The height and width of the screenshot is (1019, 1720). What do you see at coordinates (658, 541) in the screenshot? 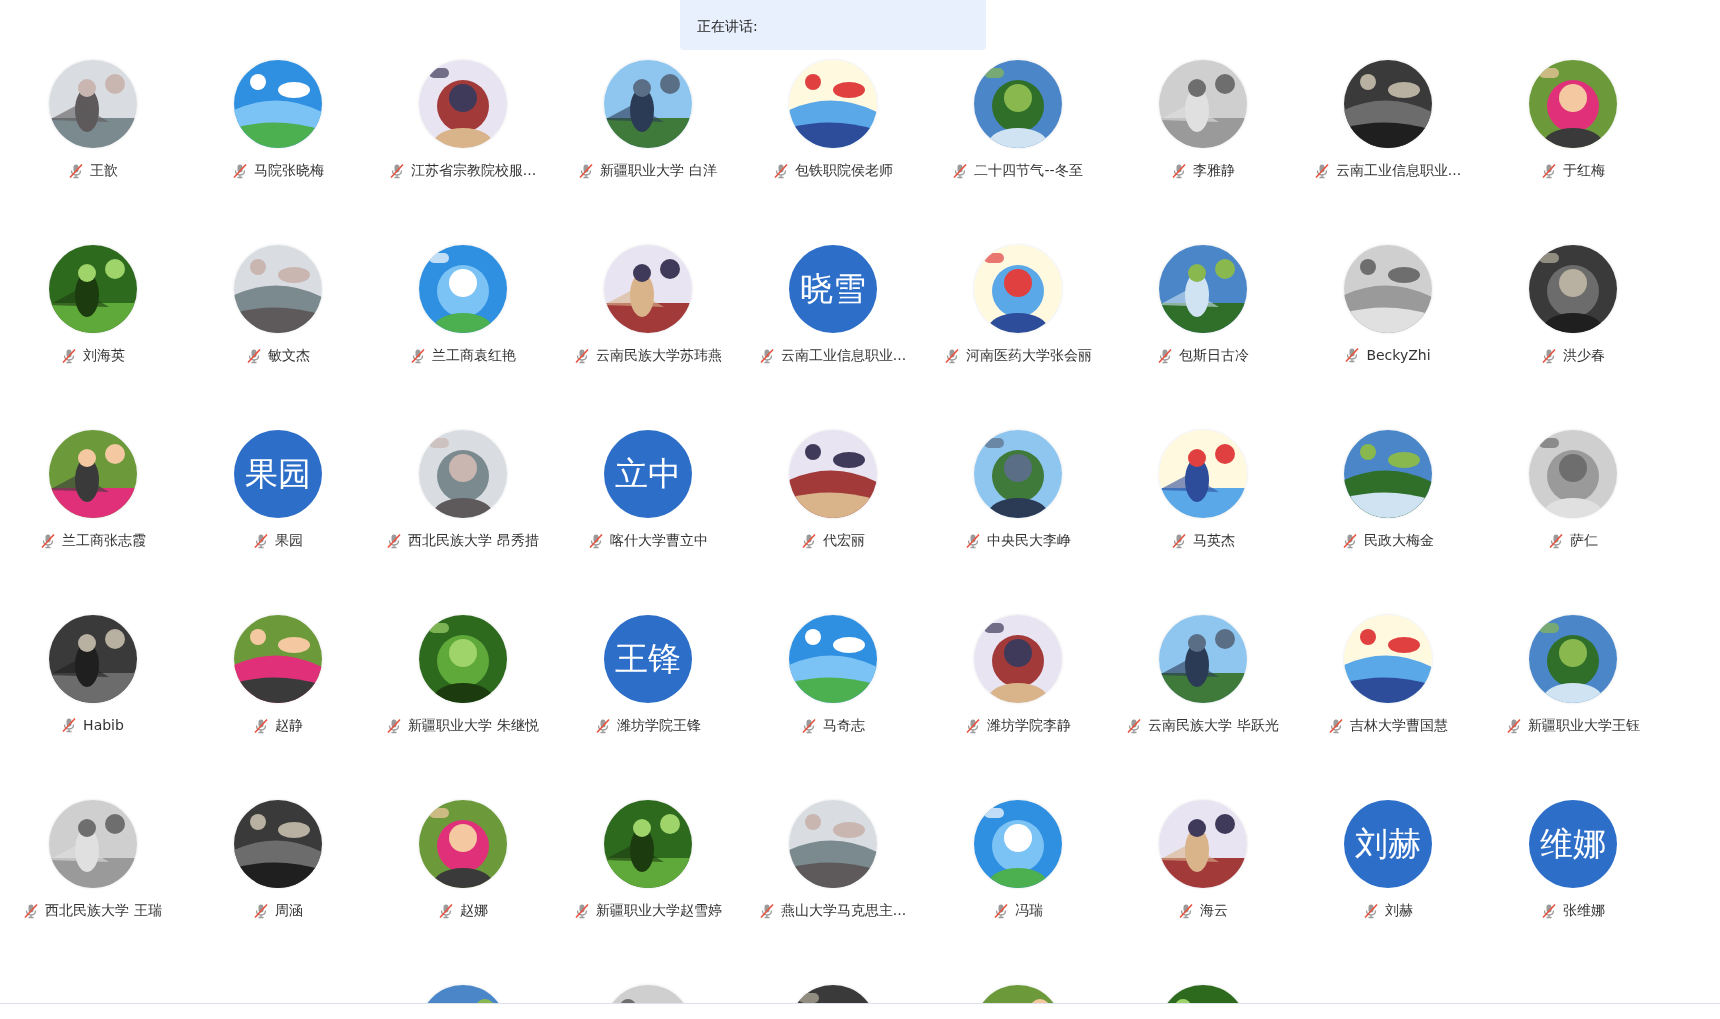
I see `participant-name: 喀什大学曹立中` at bounding box center [658, 541].